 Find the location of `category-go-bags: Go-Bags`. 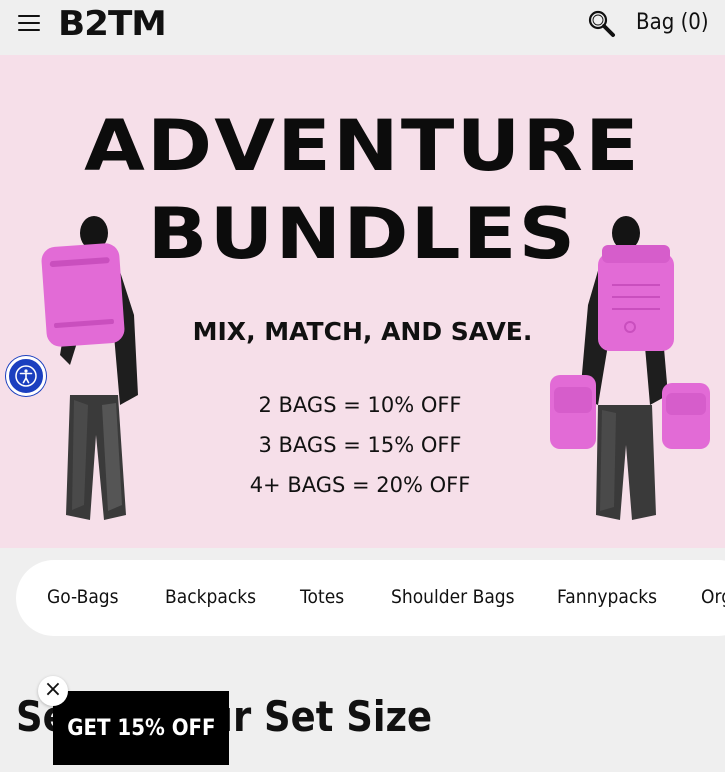

category-go-bags: Go-Bags is located at coordinates (83, 597).